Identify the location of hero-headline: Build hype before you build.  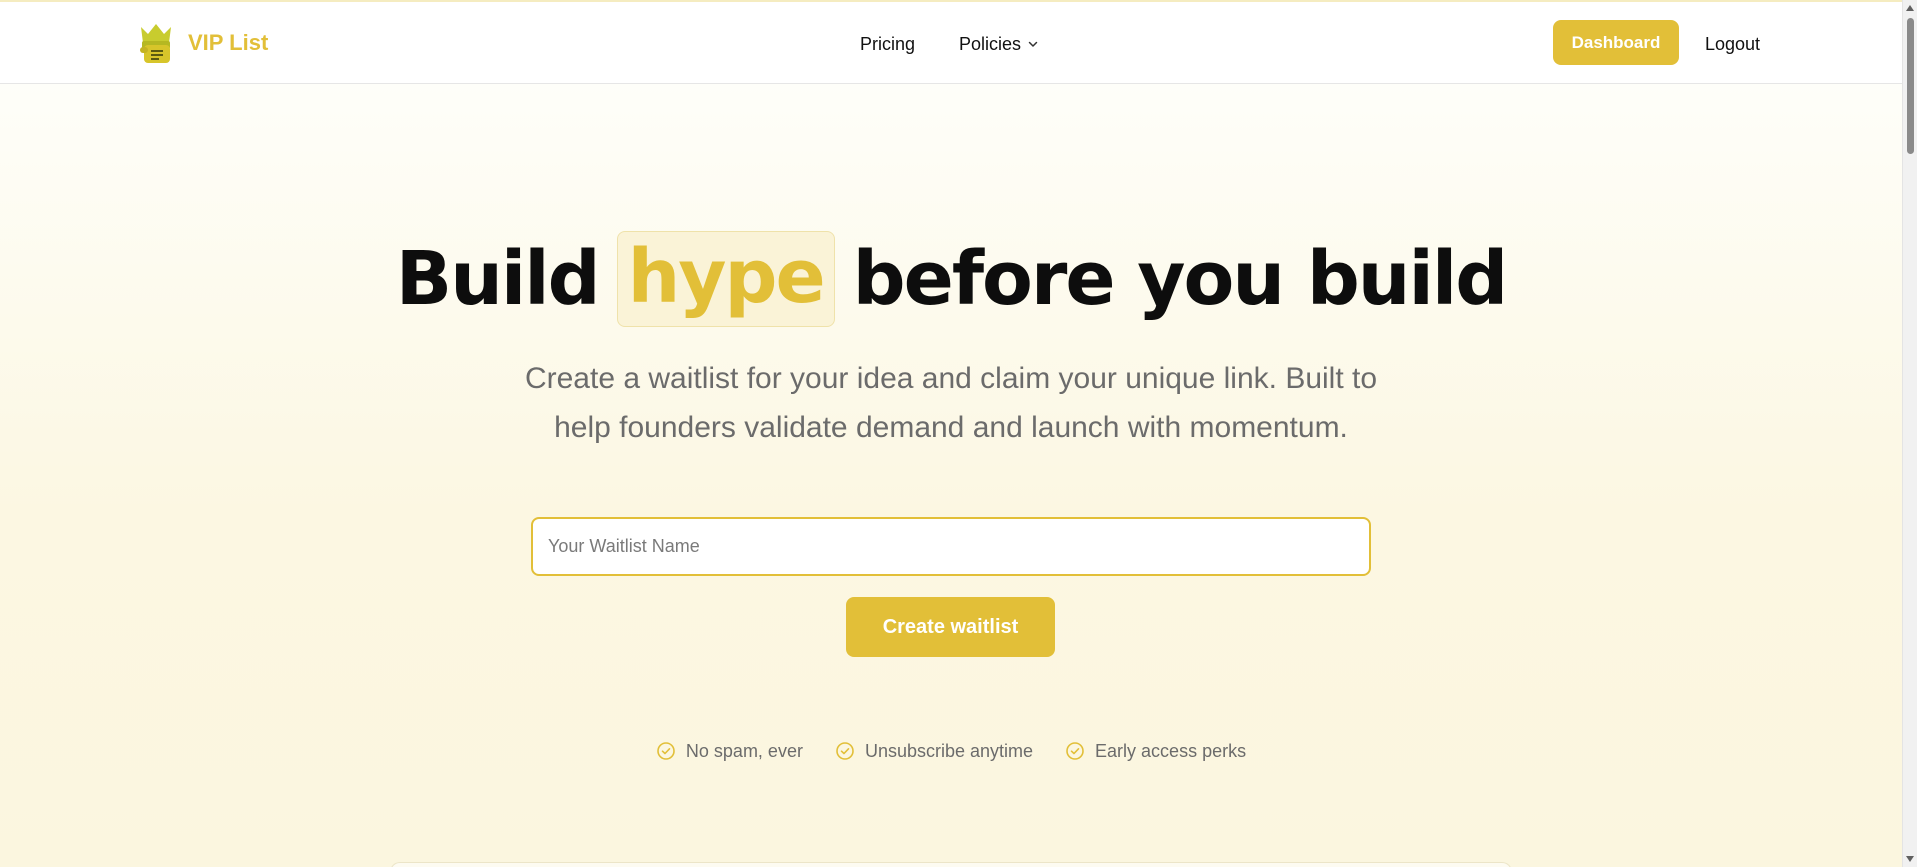
(951, 279).